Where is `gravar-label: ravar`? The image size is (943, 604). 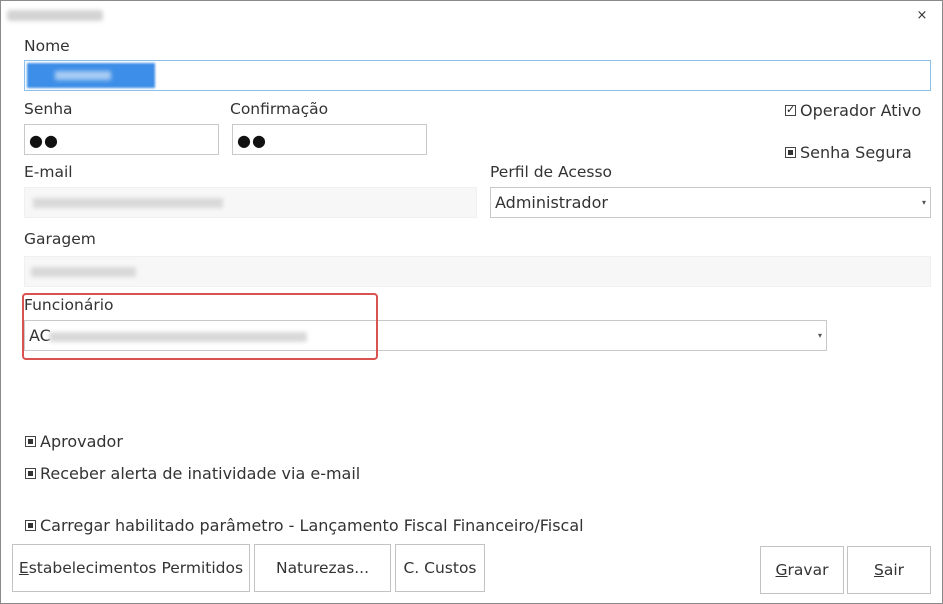 gravar-label: ravar is located at coordinates (808, 570).